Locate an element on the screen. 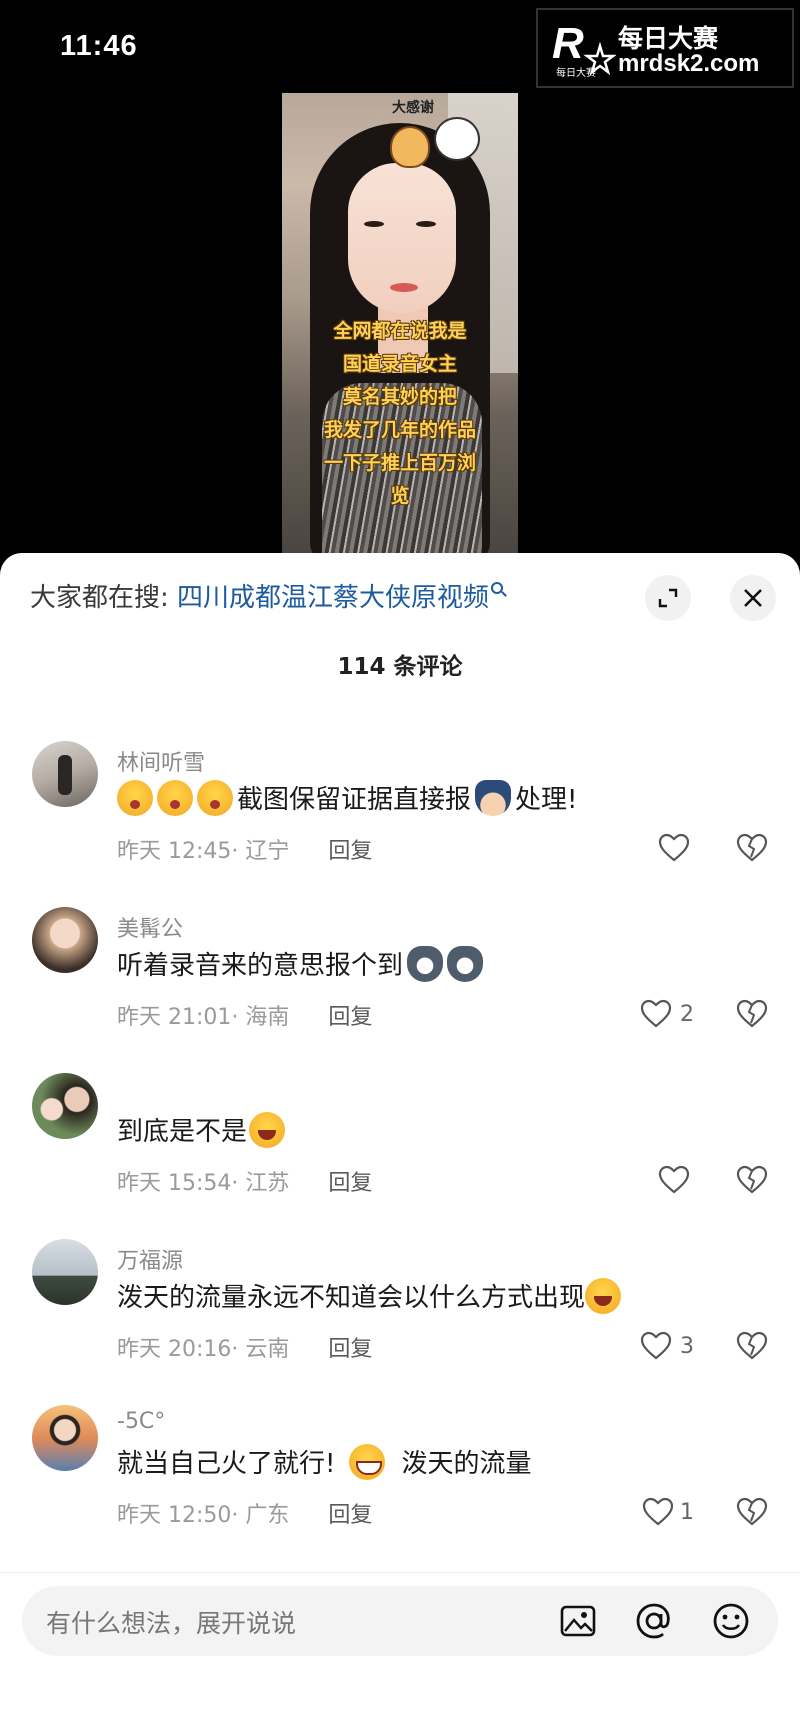  comment-item: 万福源 泼天的流量永远不知道会以什么方式出现 昨天 20:16· 云南 回复 3 is located at coordinates (400, 1314).